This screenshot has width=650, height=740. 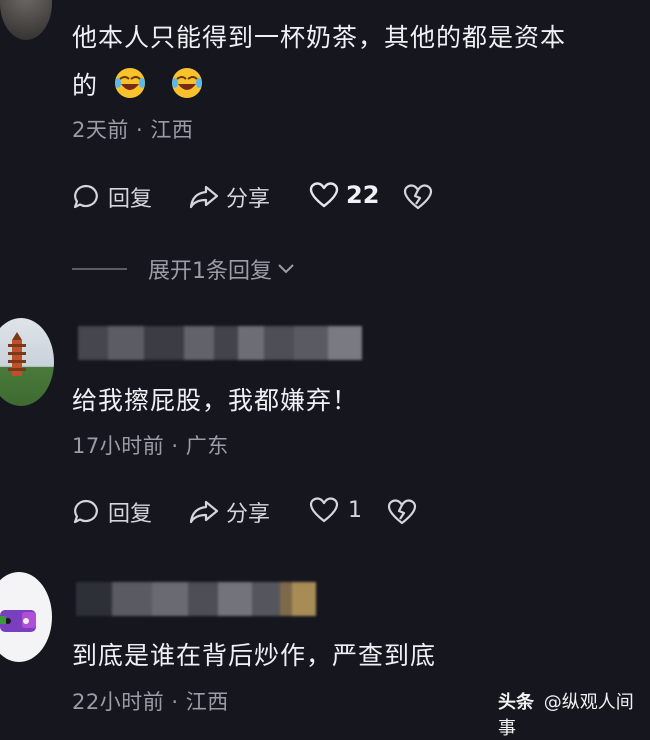 What do you see at coordinates (352, 86) in the screenshot?
I see `comment-1-line-2: 的` at bounding box center [352, 86].